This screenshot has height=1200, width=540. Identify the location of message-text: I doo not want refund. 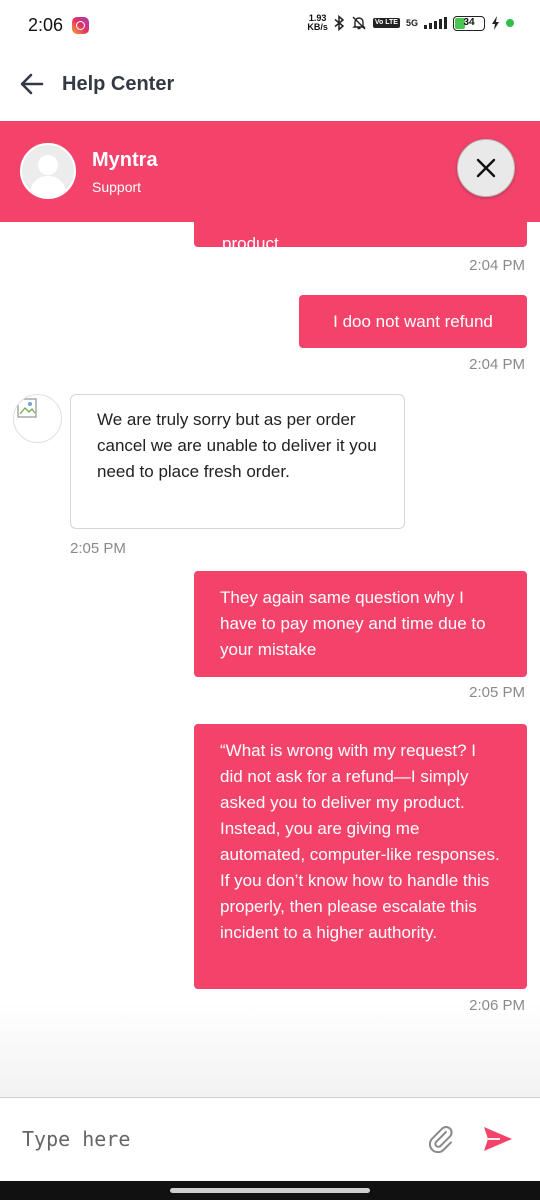
(413, 321).